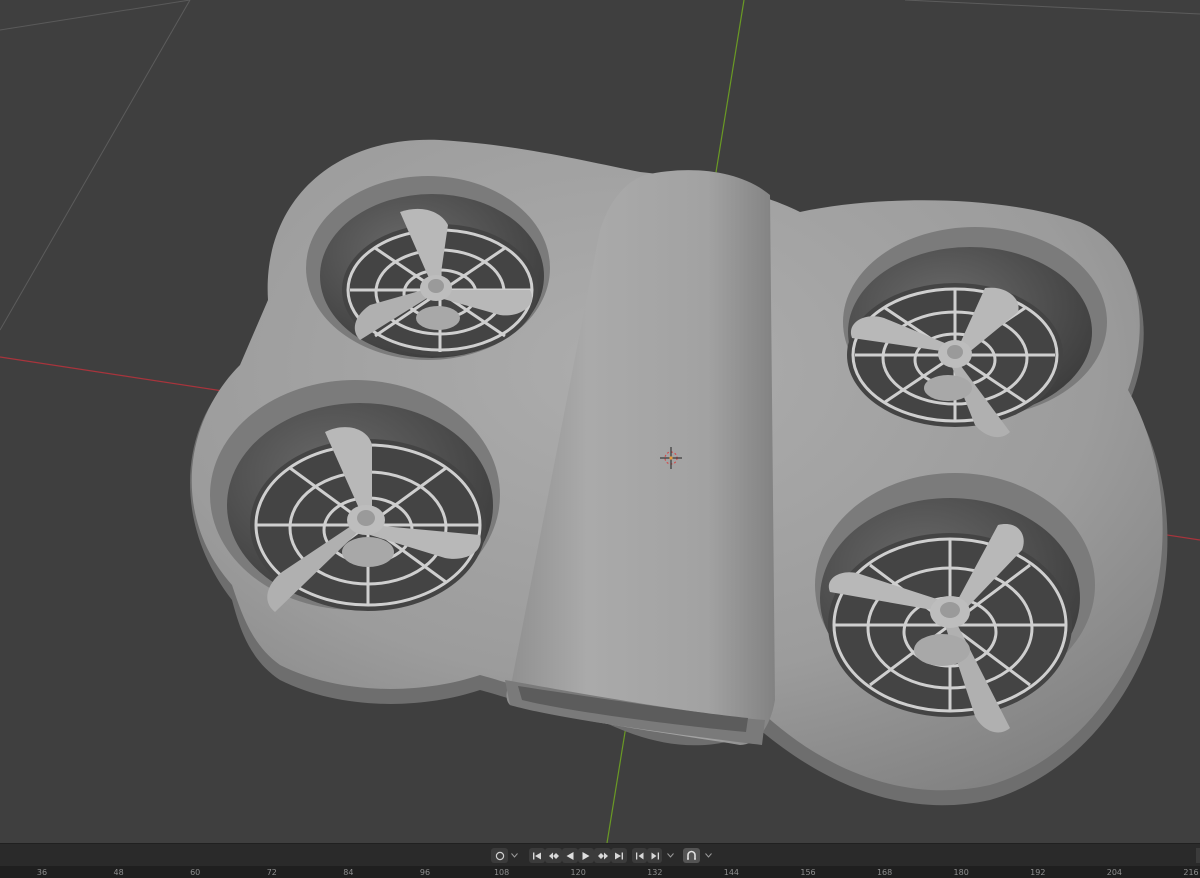 The height and width of the screenshot is (878, 1200). I want to click on frame-tick-label: 36, so click(42, 872).